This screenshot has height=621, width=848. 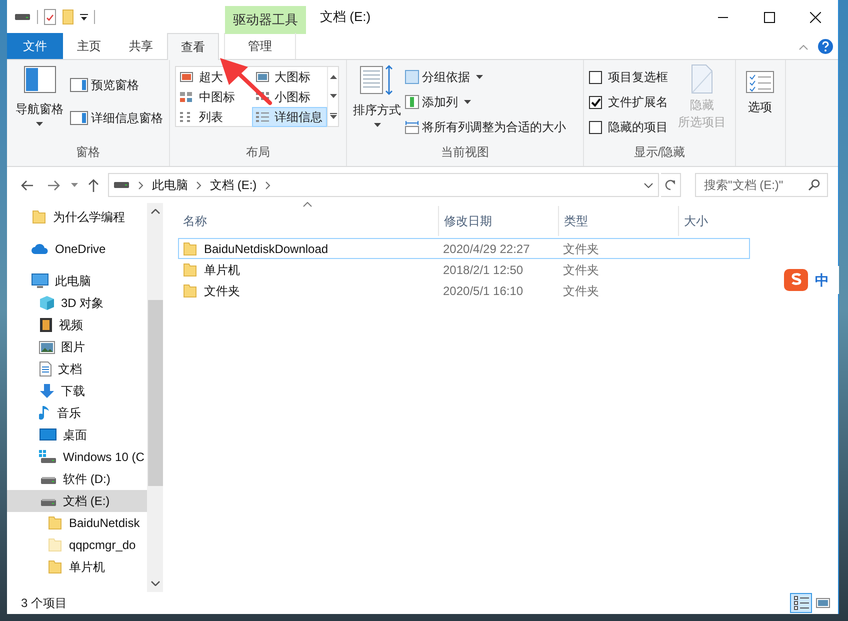 What do you see at coordinates (23, 17) in the screenshot?
I see `drive-icon` at bounding box center [23, 17].